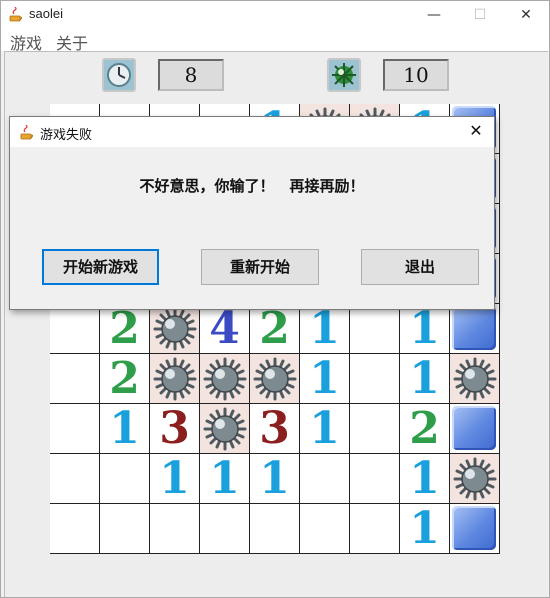 Image resolution: width=550 pixels, height=598 pixels. What do you see at coordinates (100, 267) in the screenshot?
I see `new-game-button: 开始新游戏` at bounding box center [100, 267].